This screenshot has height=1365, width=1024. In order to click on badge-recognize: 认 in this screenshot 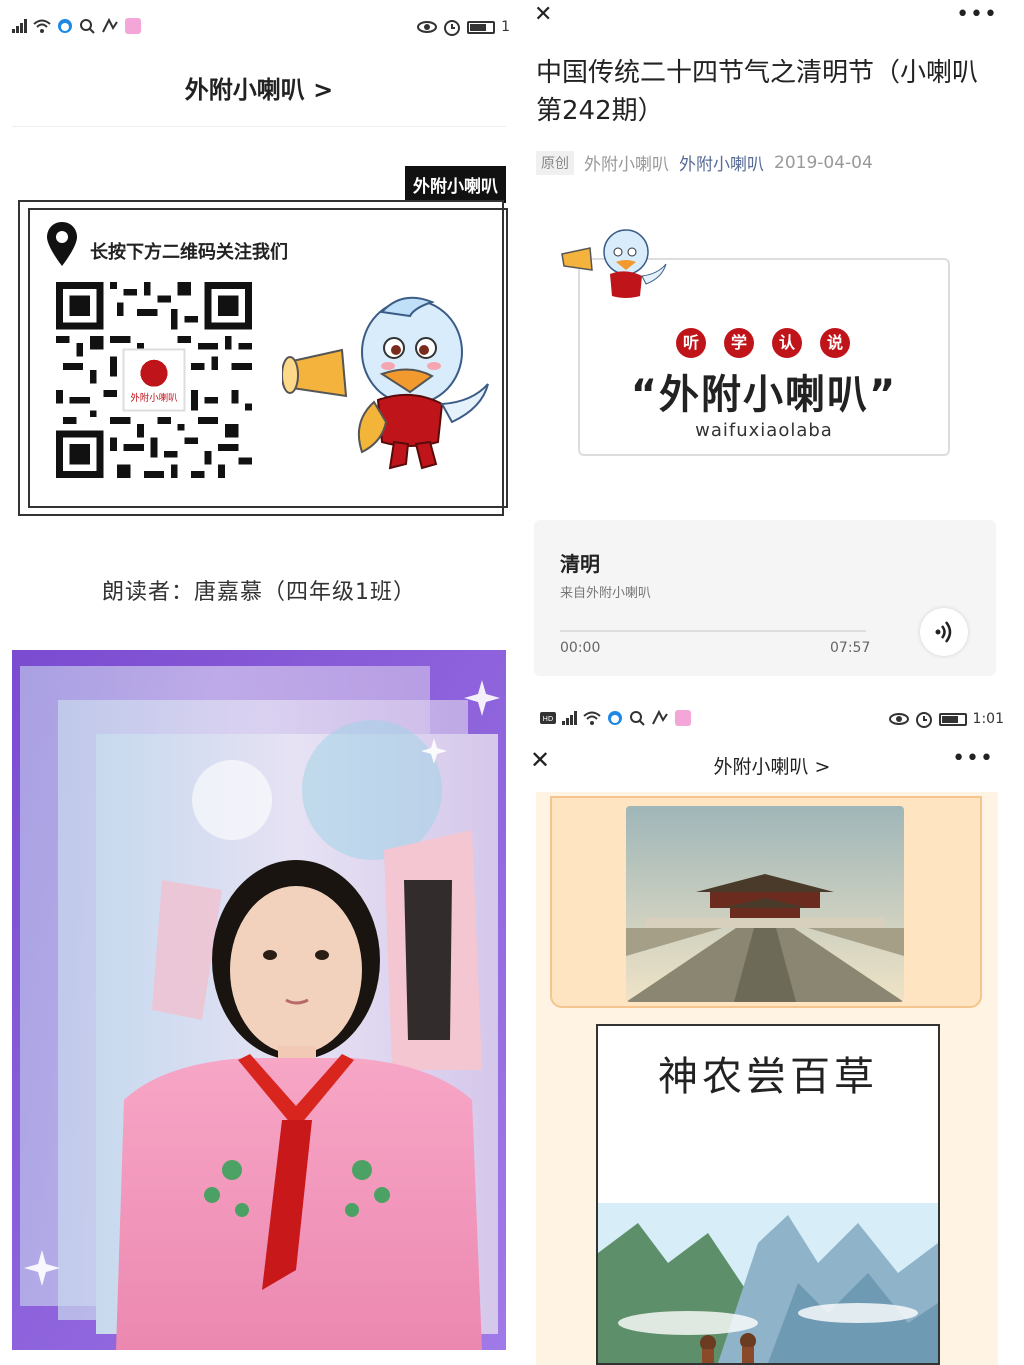, I will do `click(787, 343)`.